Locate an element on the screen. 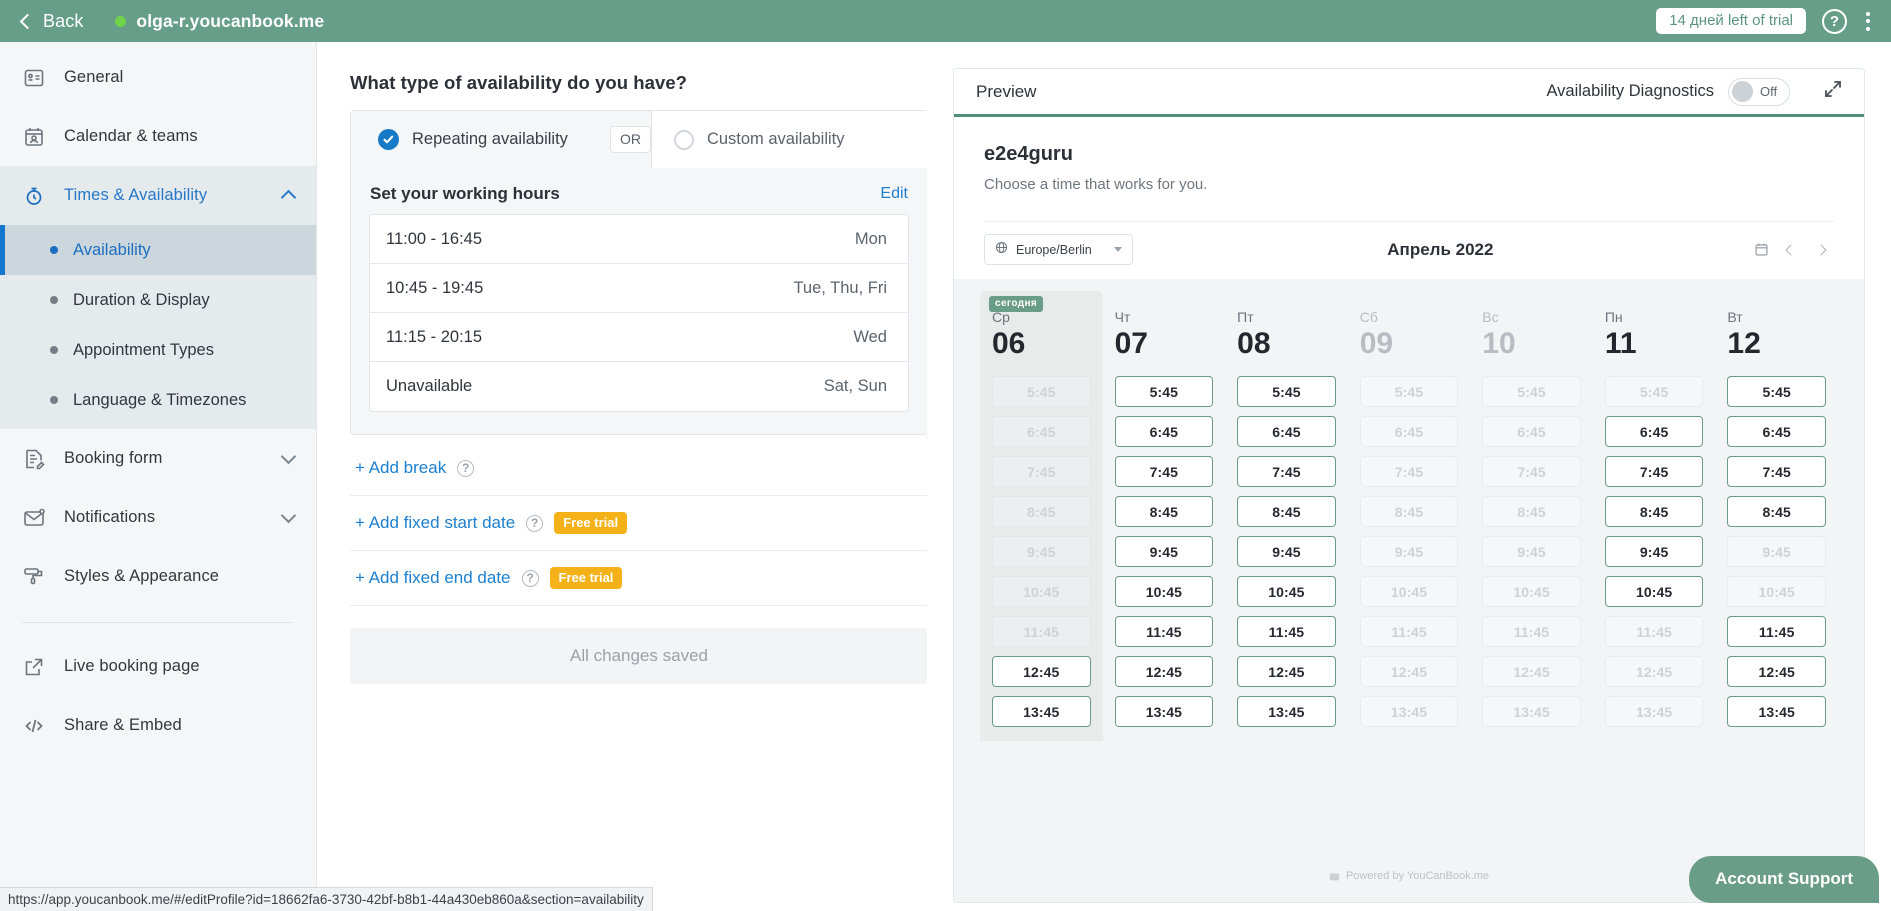 The image size is (1891, 911). more-menu-icon is located at coordinates (1868, 21).